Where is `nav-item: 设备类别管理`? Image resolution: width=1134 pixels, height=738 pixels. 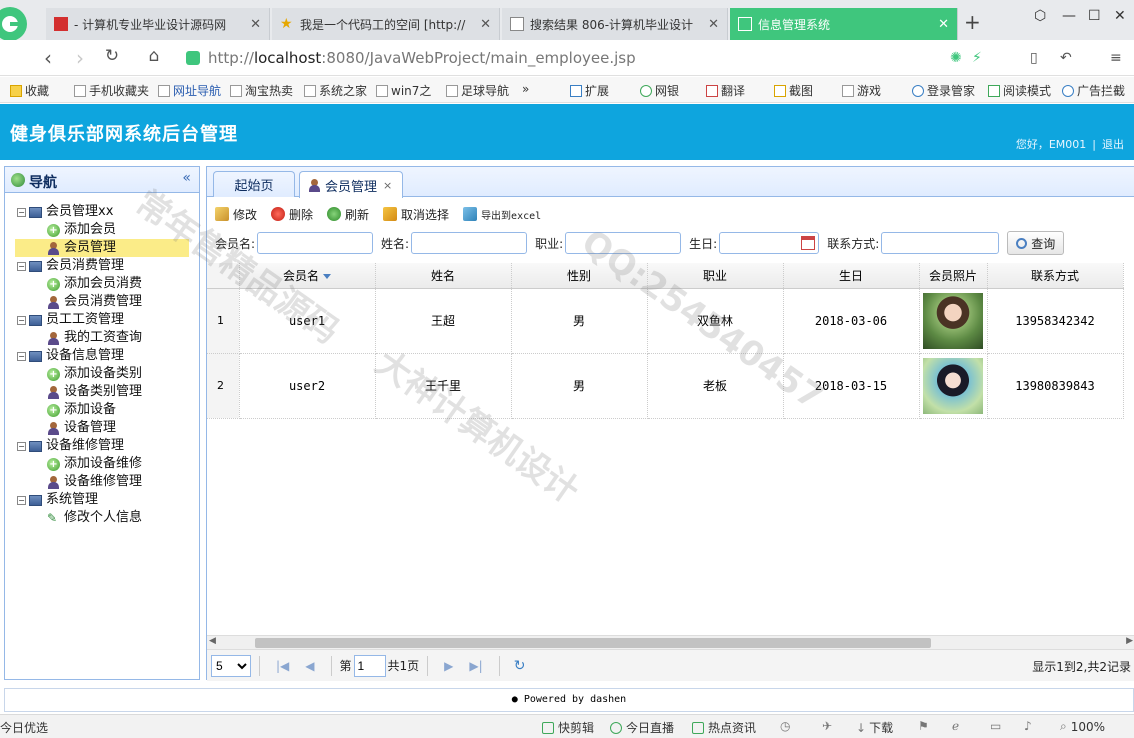
nav-item: 设备类别管理 is located at coordinates (102, 392).